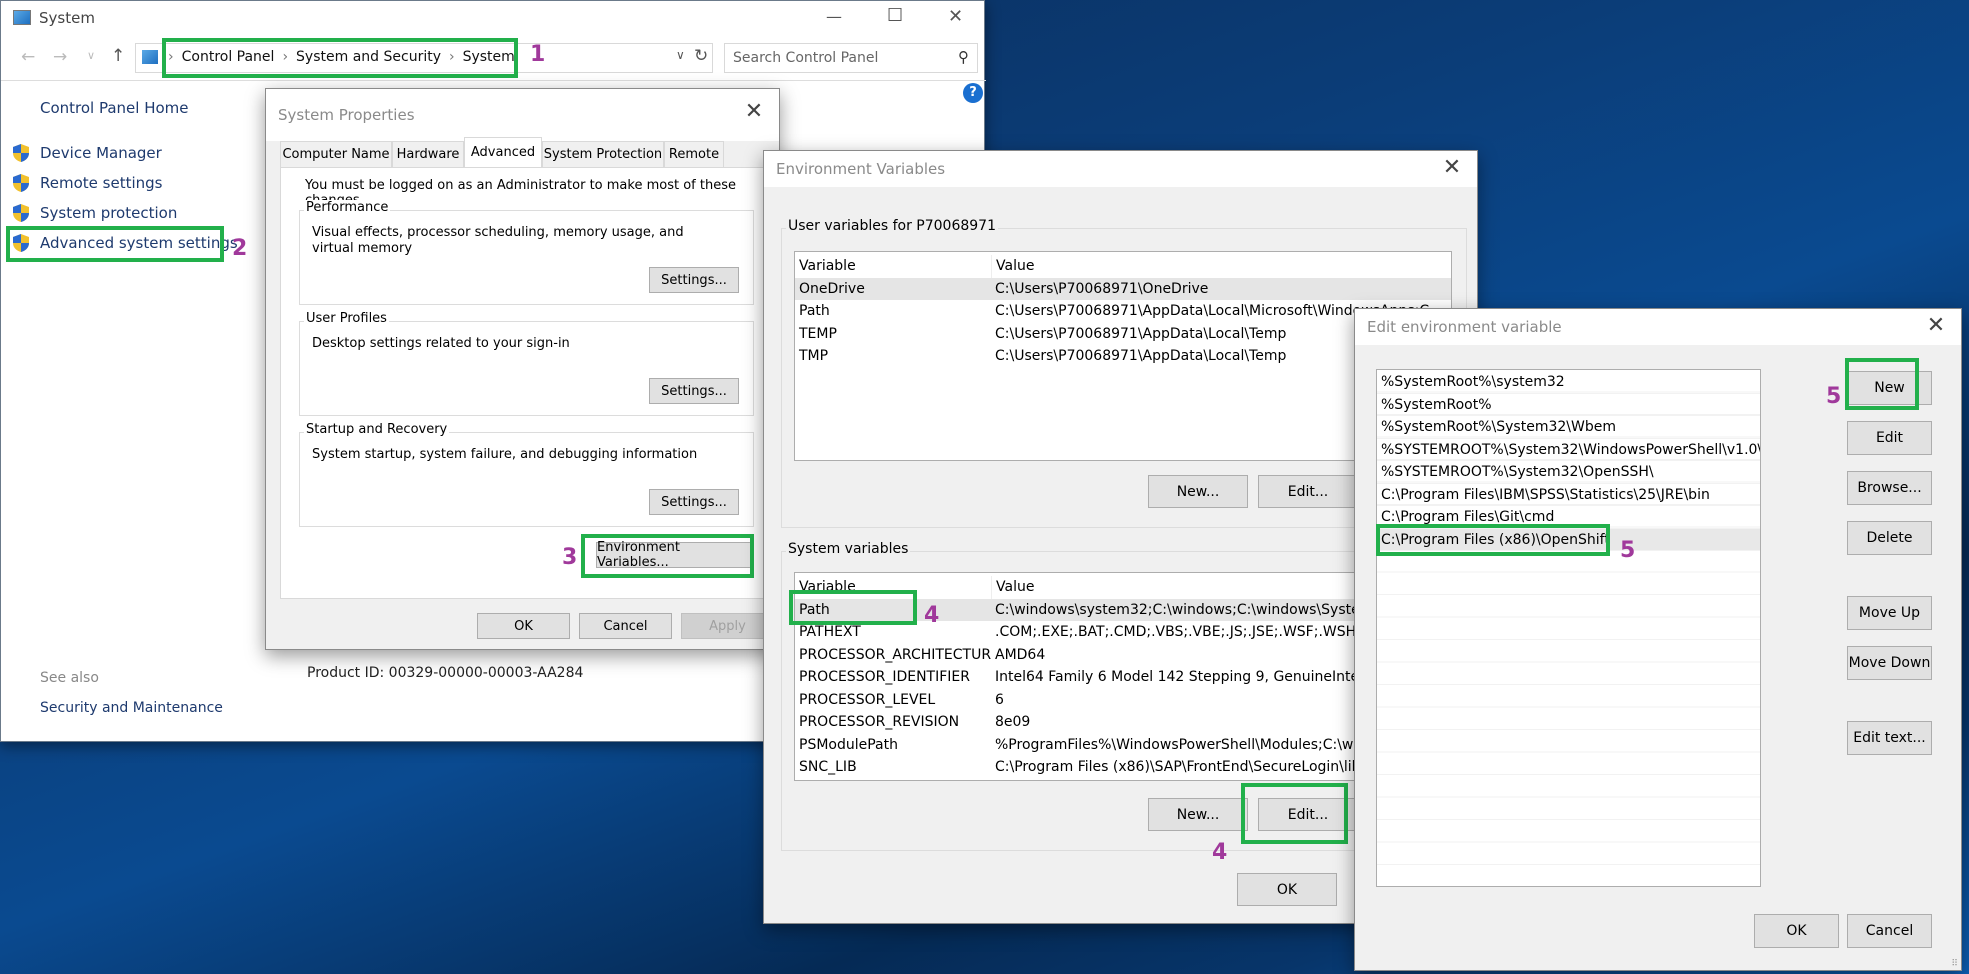  Describe the element at coordinates (848, 549) in the screenshot. I see `group-label: System variables` at that location.